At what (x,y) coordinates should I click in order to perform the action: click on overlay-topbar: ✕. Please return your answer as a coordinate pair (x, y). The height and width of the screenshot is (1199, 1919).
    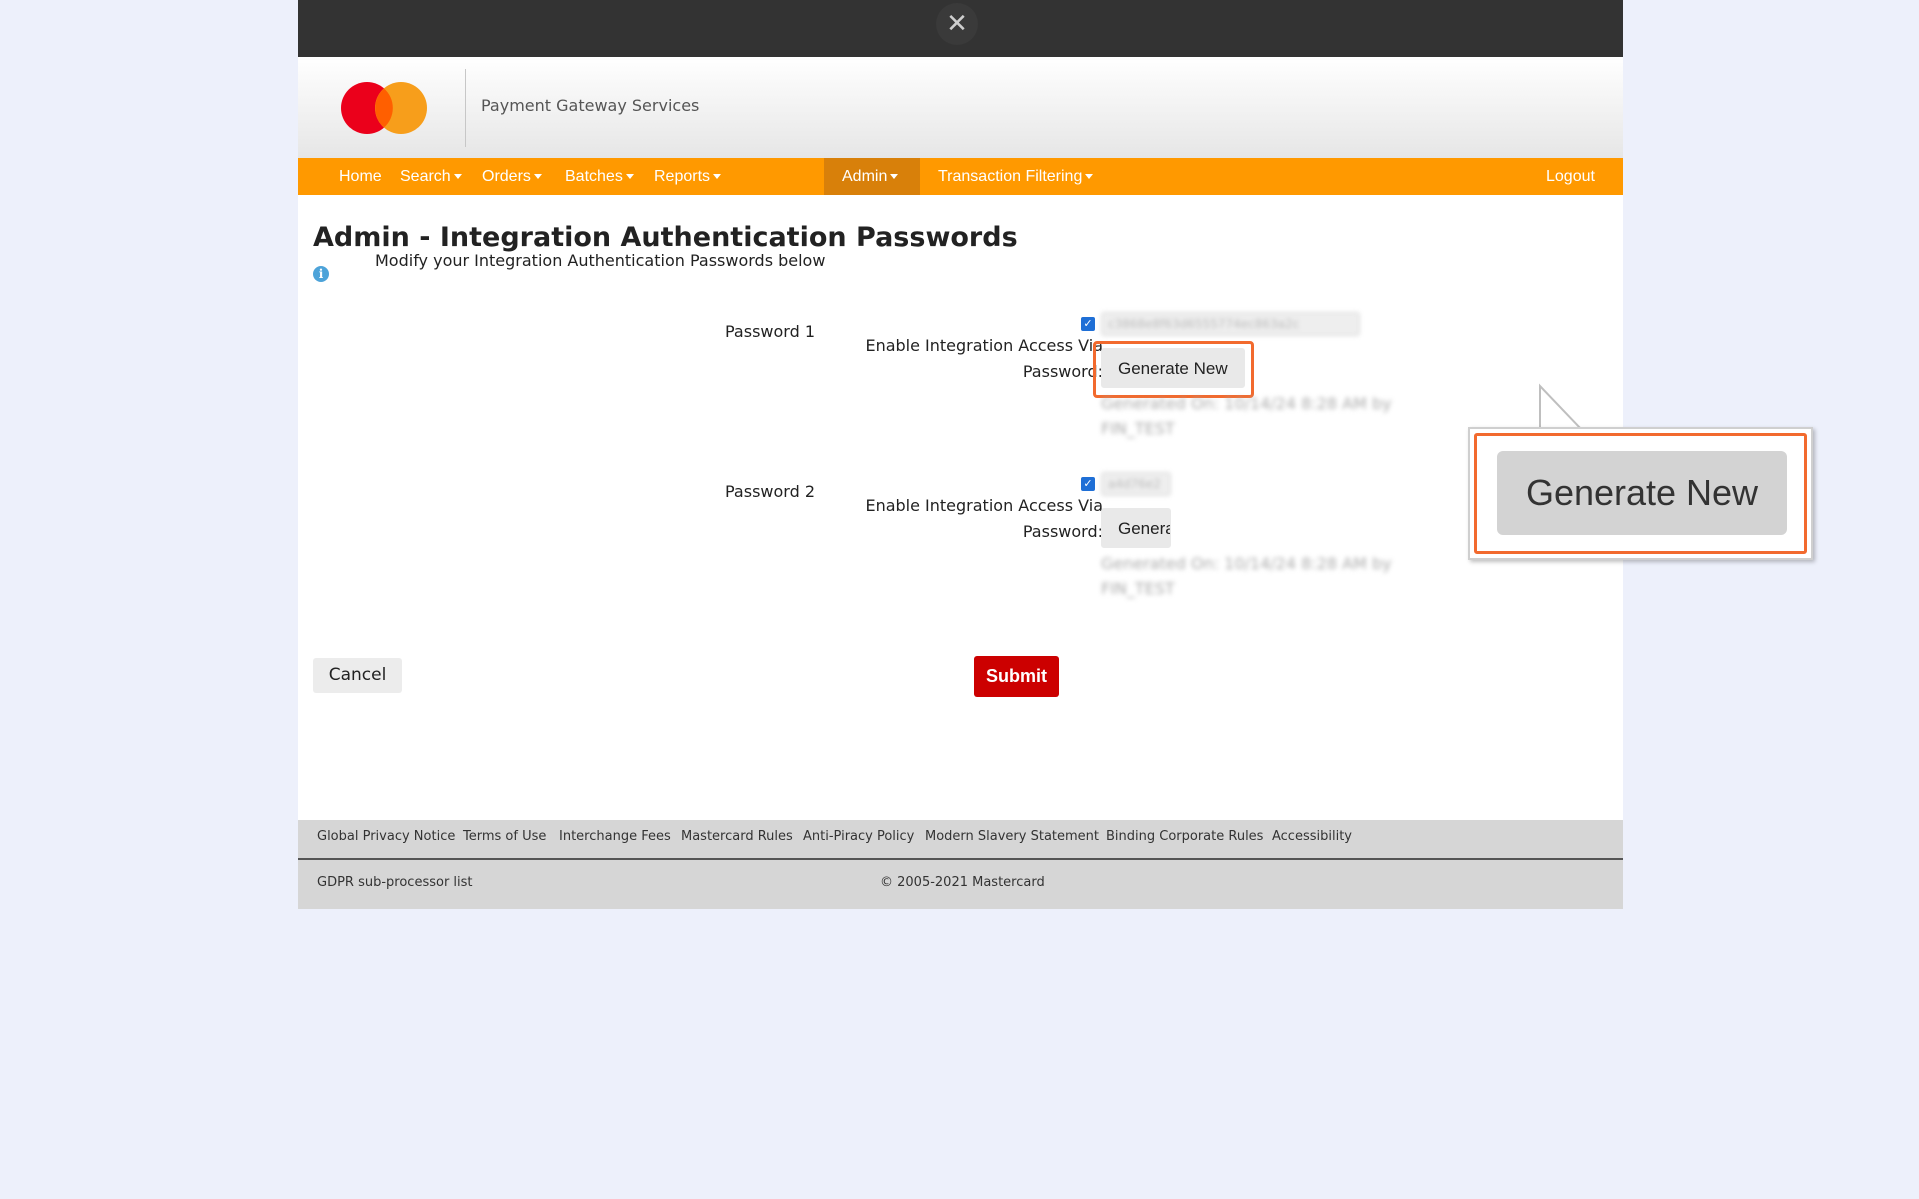
    Looking at the image, I should click on (960, 28).